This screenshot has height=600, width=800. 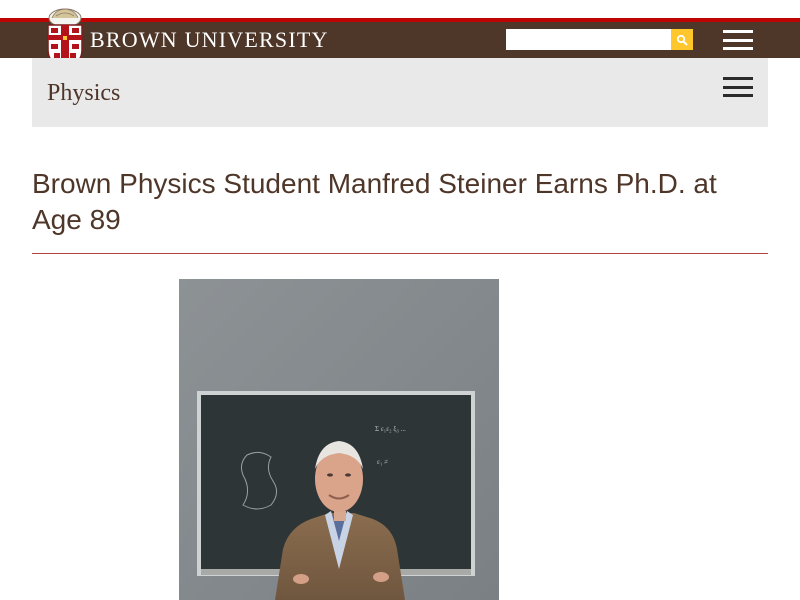 I want to click on search-form, so click(x=599, y=39).